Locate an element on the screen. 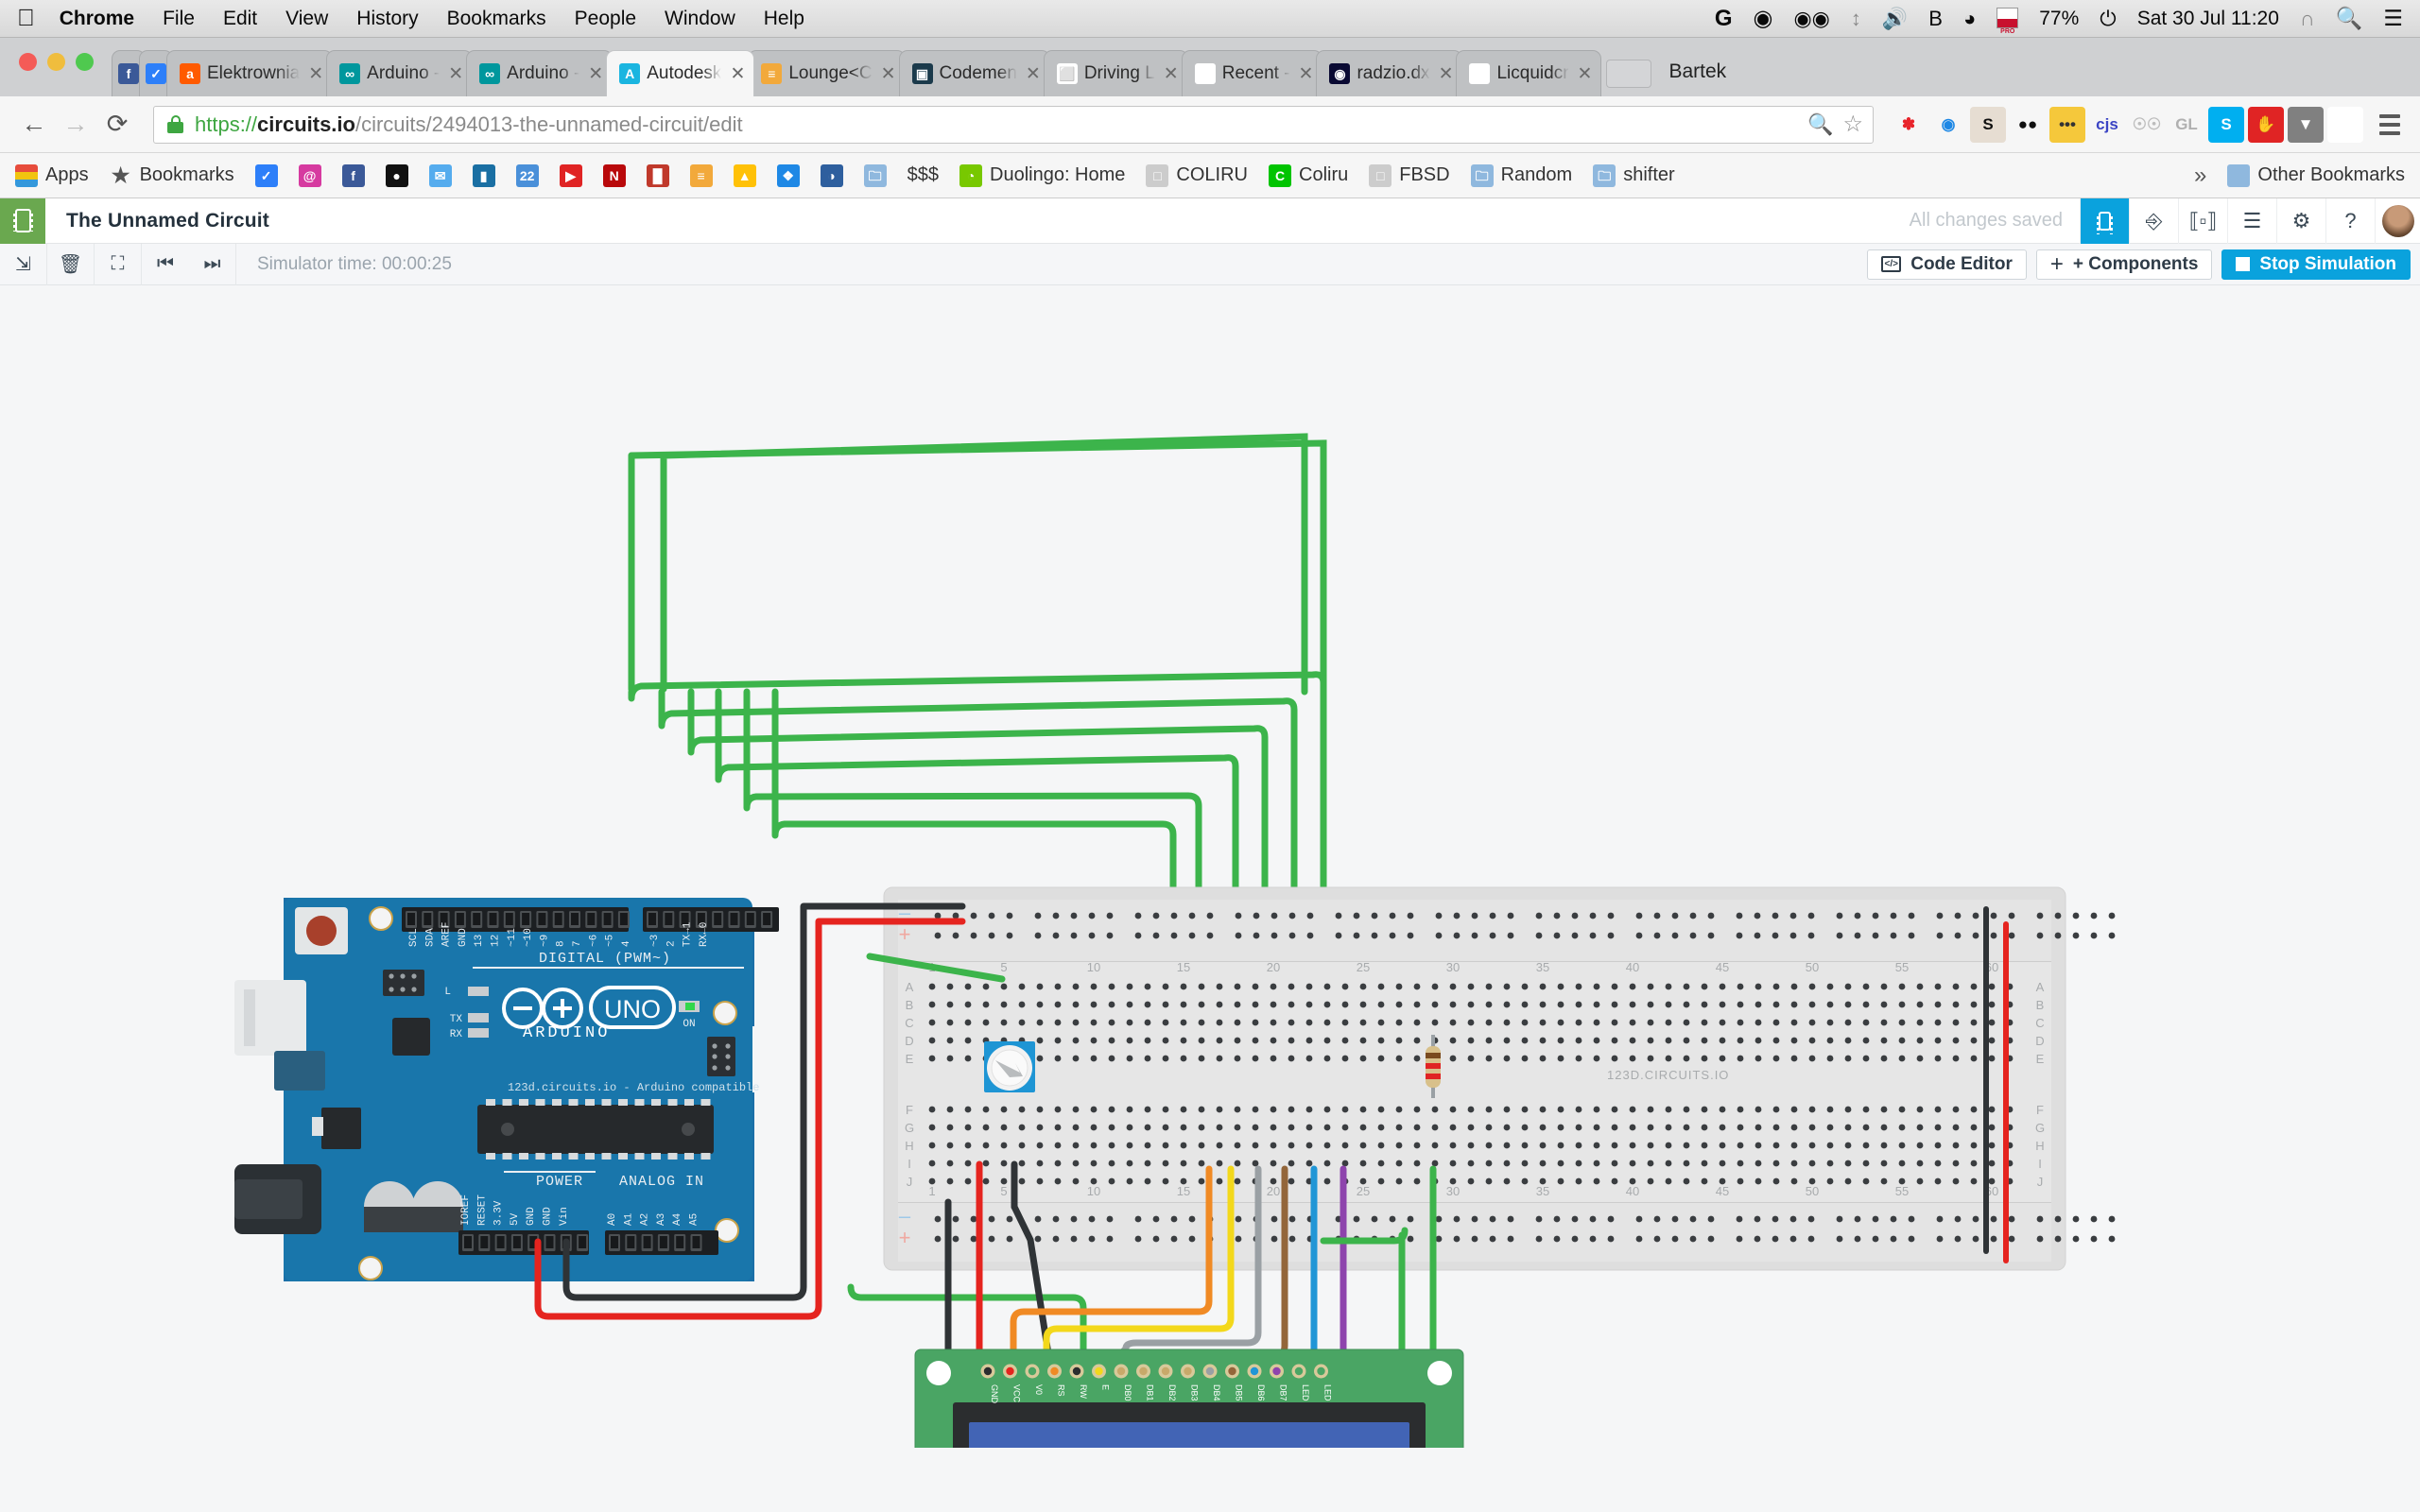 Image resolution: width=2420 pixels, height=1512 pixels. cjs-extension: cjs is located at coordinates (2107, 125).